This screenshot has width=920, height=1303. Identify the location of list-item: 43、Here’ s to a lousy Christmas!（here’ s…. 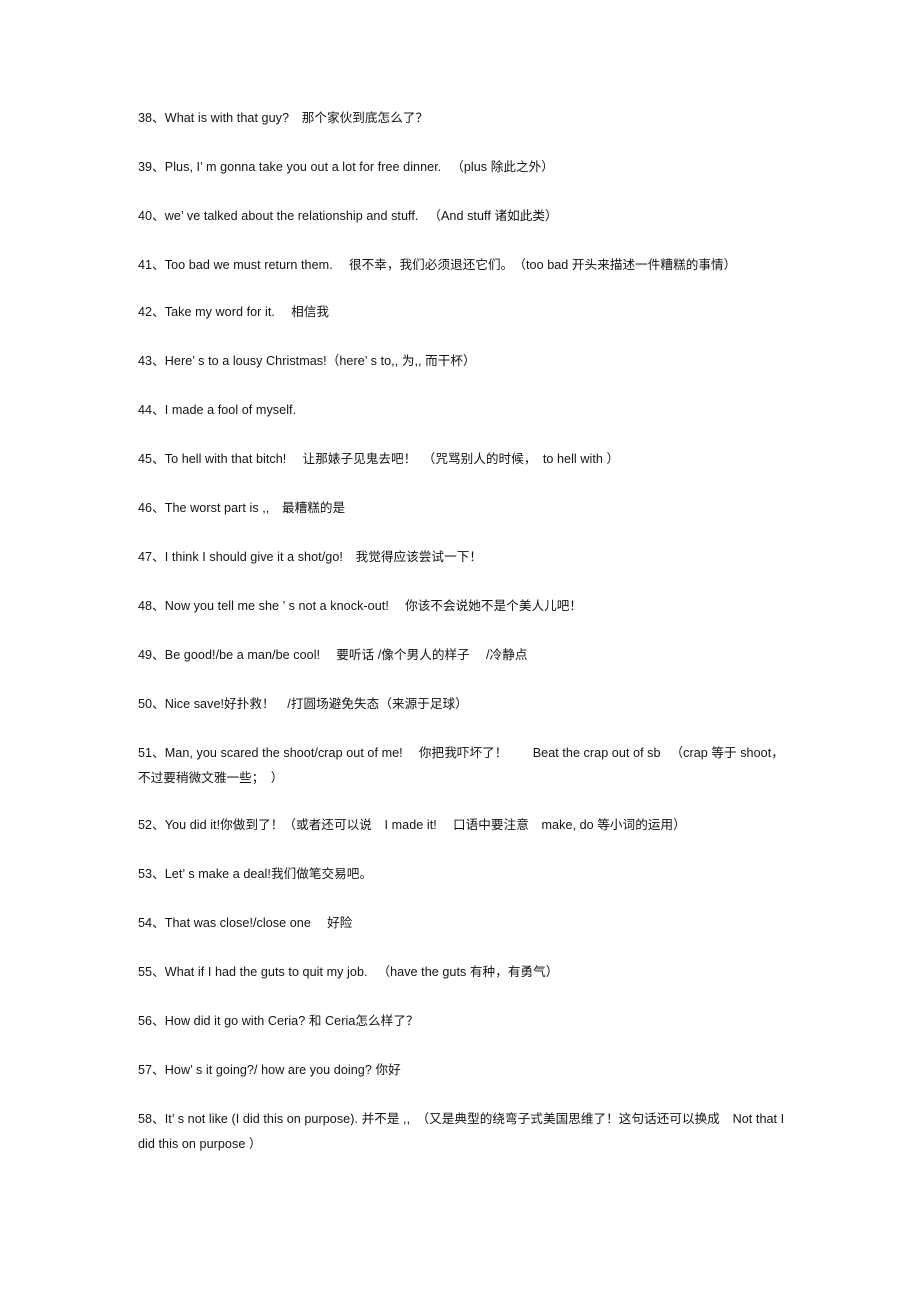
(307, 361).